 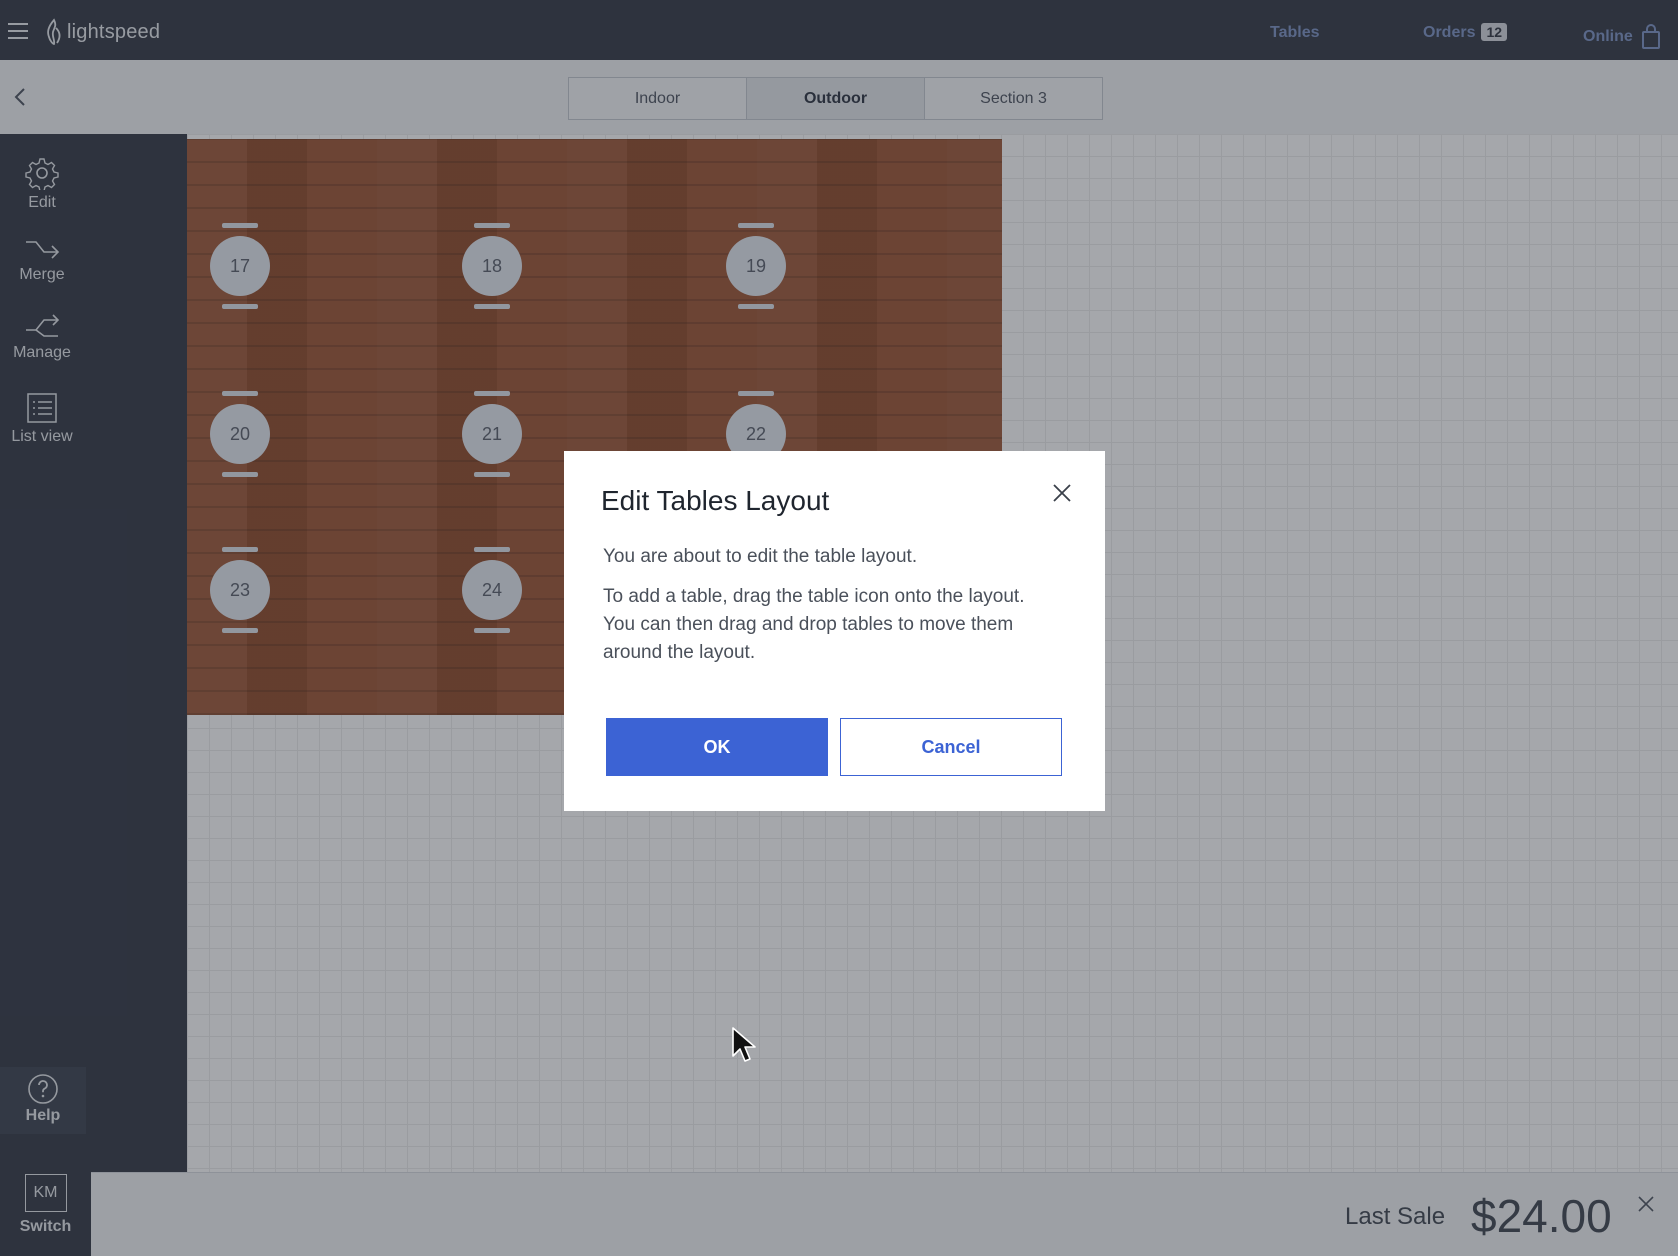 I want to click on cancel-button: Cancel, so click(x=951, y=747).